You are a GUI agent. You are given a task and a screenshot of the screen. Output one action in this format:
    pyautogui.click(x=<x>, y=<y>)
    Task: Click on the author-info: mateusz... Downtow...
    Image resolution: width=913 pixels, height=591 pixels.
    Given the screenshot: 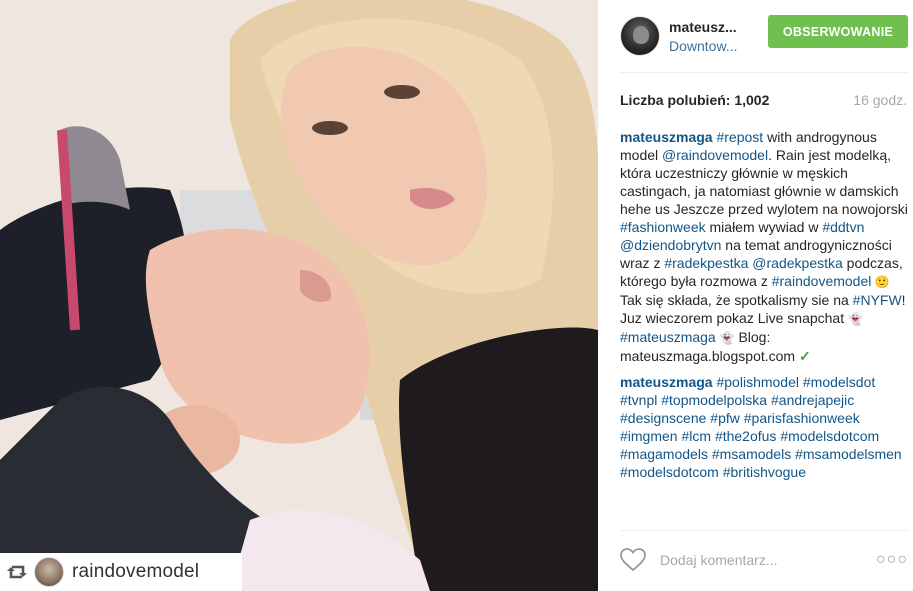 What is the action you would take?
    pyautogui.click(x=714, y=36)
    